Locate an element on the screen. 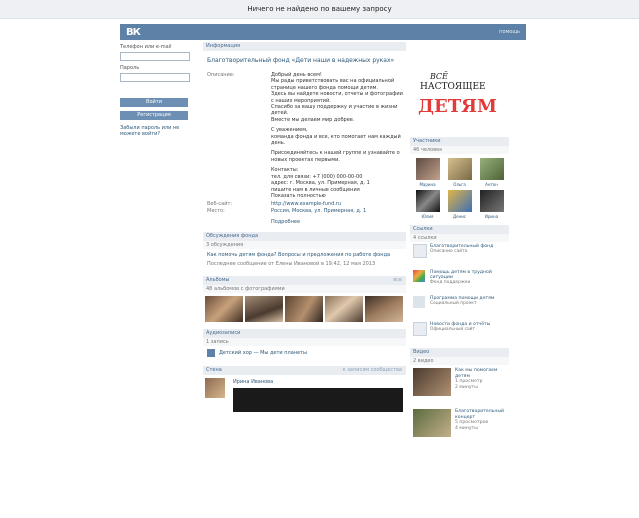 This screenshot has width=639, height=518. register-button: Регистрация is located at coordinates (154, 115).